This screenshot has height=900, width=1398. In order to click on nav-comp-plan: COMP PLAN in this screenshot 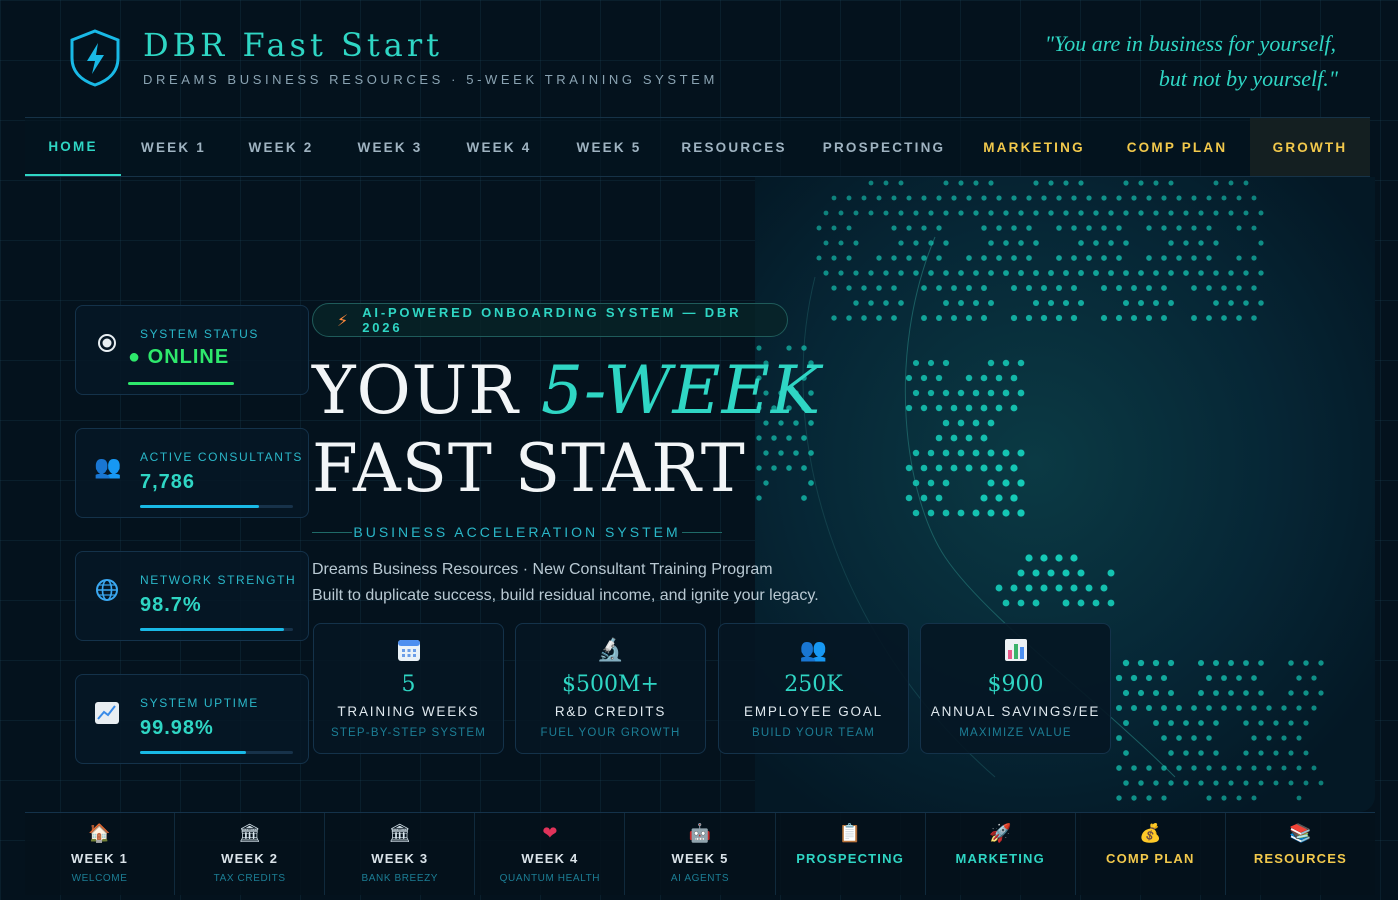, I will do `click(1177, 147)`.